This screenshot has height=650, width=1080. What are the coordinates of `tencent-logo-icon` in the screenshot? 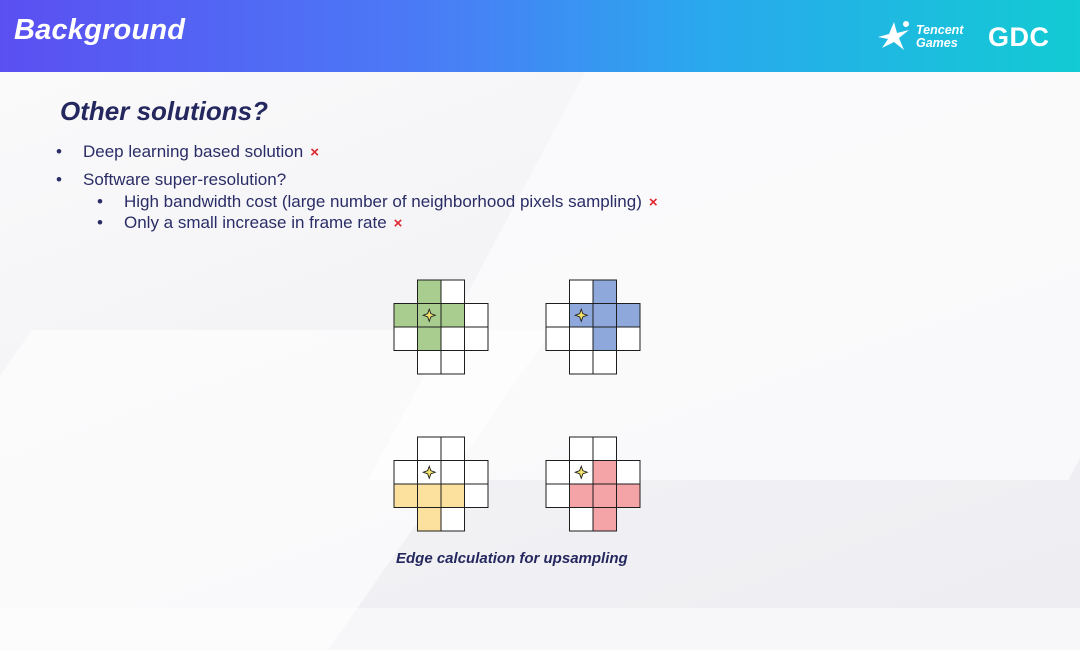 It's located at (893, 35).